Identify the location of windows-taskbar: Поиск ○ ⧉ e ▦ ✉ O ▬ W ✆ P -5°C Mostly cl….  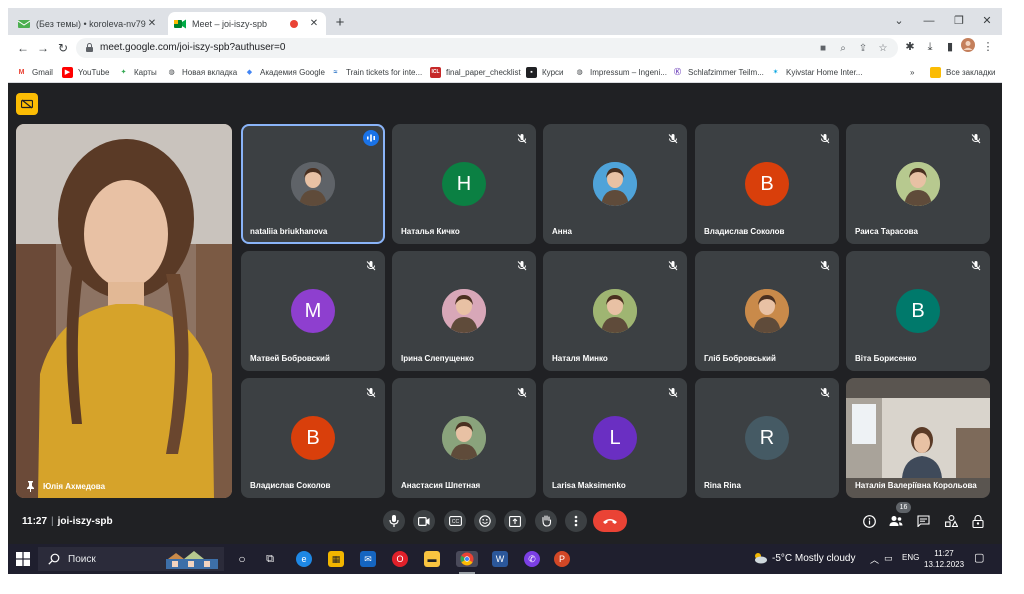
(505, 559).